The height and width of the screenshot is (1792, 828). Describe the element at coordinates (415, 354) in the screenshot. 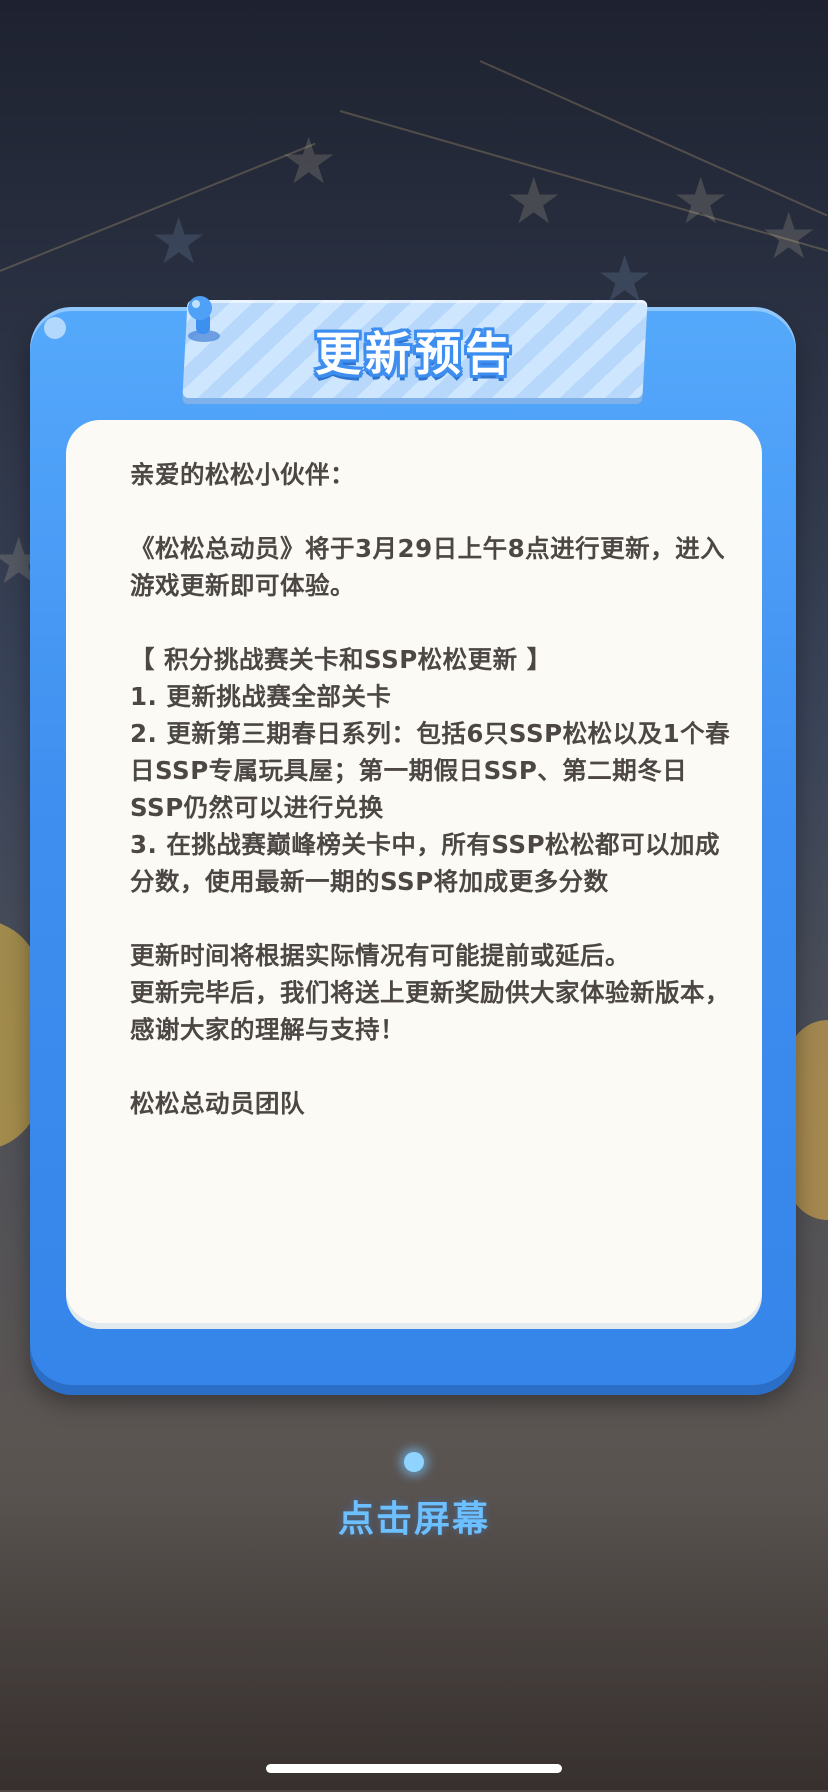

I see `dialog-title: 更新预告` at that location.